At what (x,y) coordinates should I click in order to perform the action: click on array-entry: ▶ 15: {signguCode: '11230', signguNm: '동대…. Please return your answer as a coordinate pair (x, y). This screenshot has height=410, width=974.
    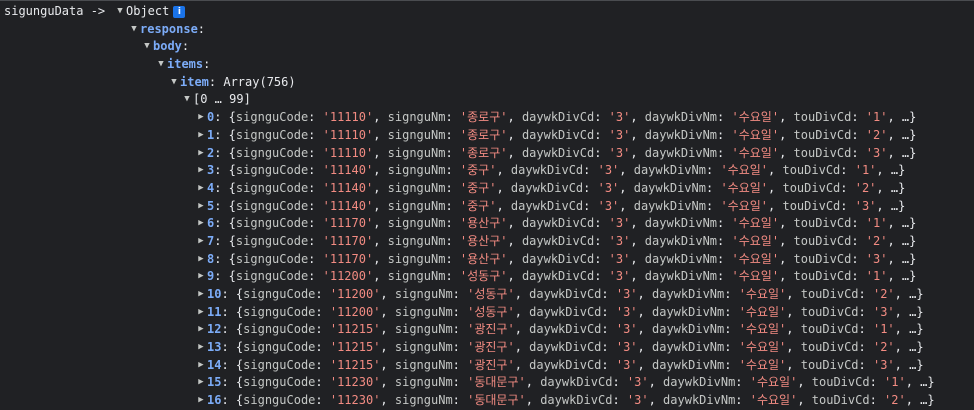
    Looking at the image, I should click on (487, 383).